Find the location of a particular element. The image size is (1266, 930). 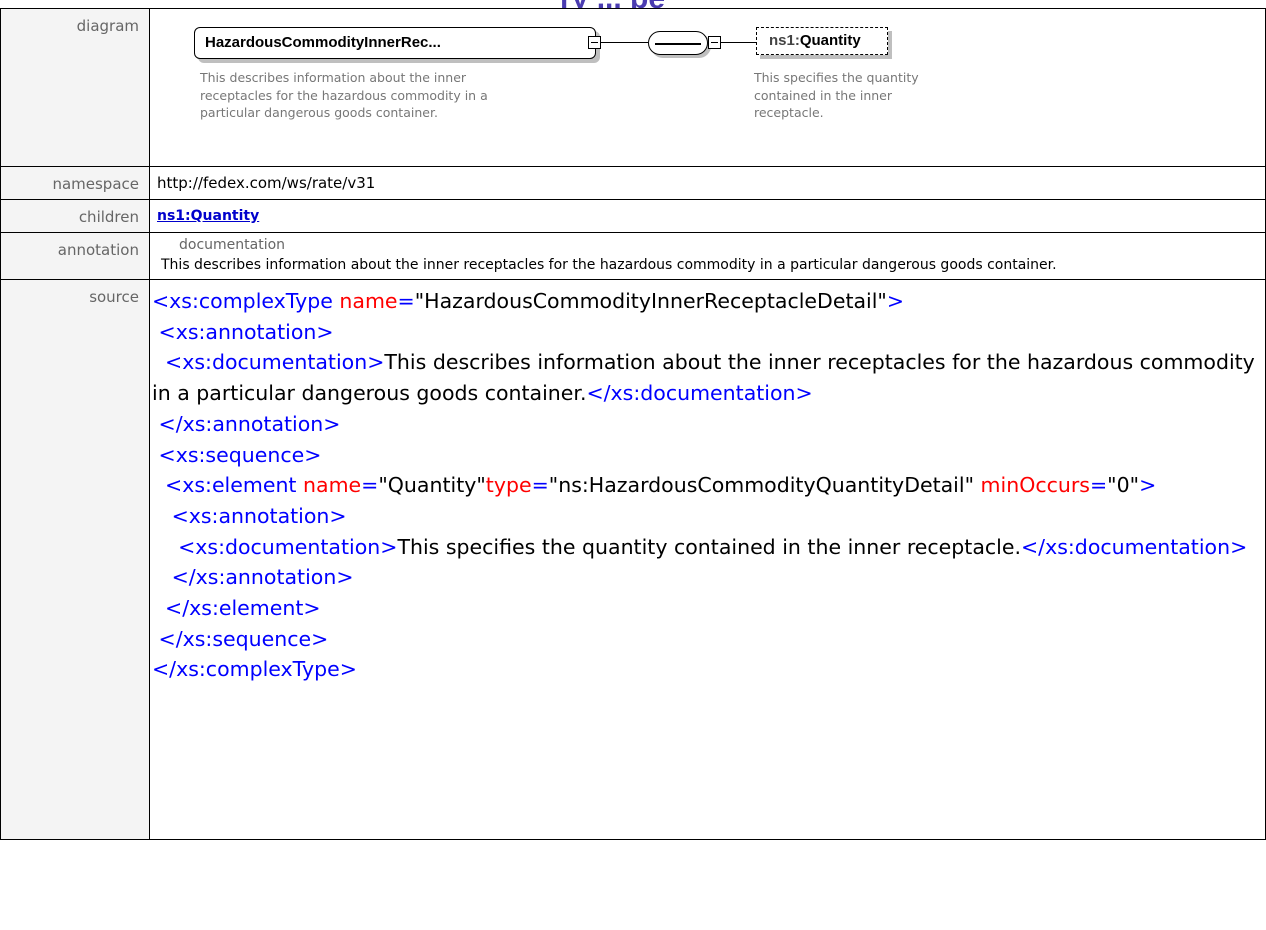

namespace-row: namespace http://fedex.com/ws/rate/v31 is located at coordinates (633, 183).